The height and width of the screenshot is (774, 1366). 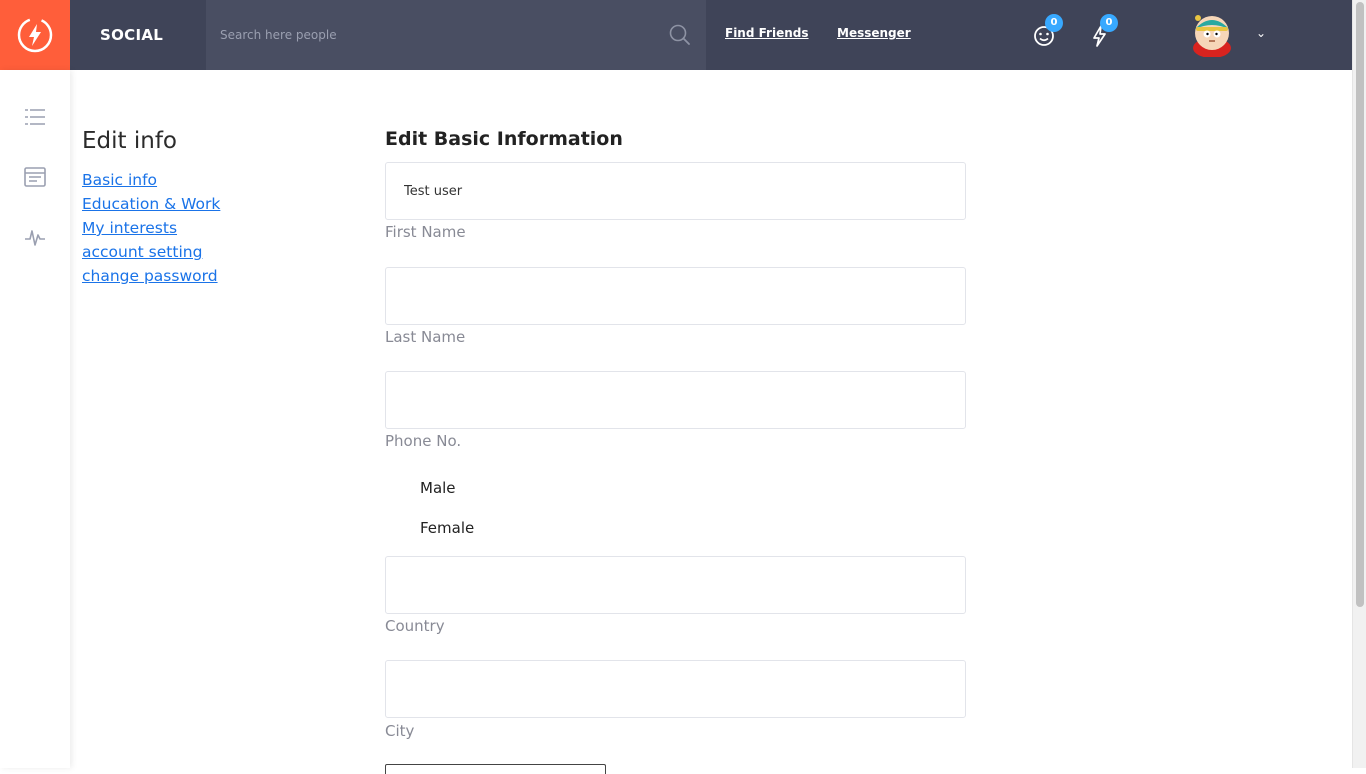 What do you see at coordinates (151, 276) in the screenshot?
I see `menu-change-password-link: change password` at bounding box center [151, 276].